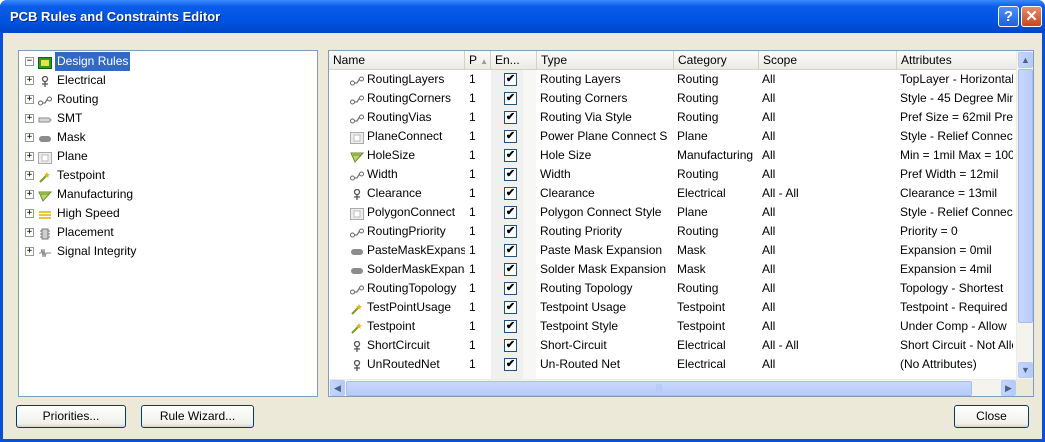  What do you see at coordinates (478, 60) in the screenshot?
I see `column-header-priority: P ▲` at bounding box center [478, 60].